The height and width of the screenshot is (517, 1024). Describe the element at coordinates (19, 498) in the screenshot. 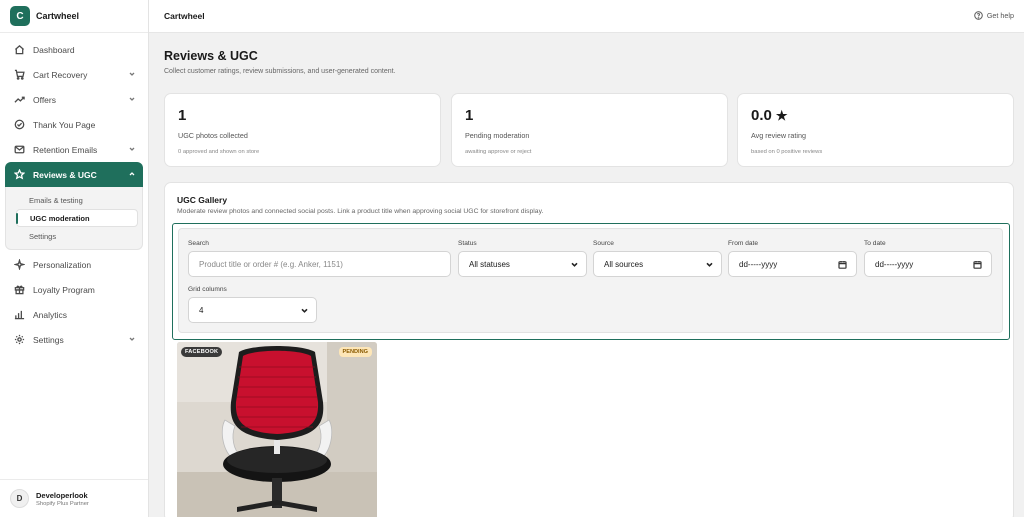

I see `avatar: D` at that location.